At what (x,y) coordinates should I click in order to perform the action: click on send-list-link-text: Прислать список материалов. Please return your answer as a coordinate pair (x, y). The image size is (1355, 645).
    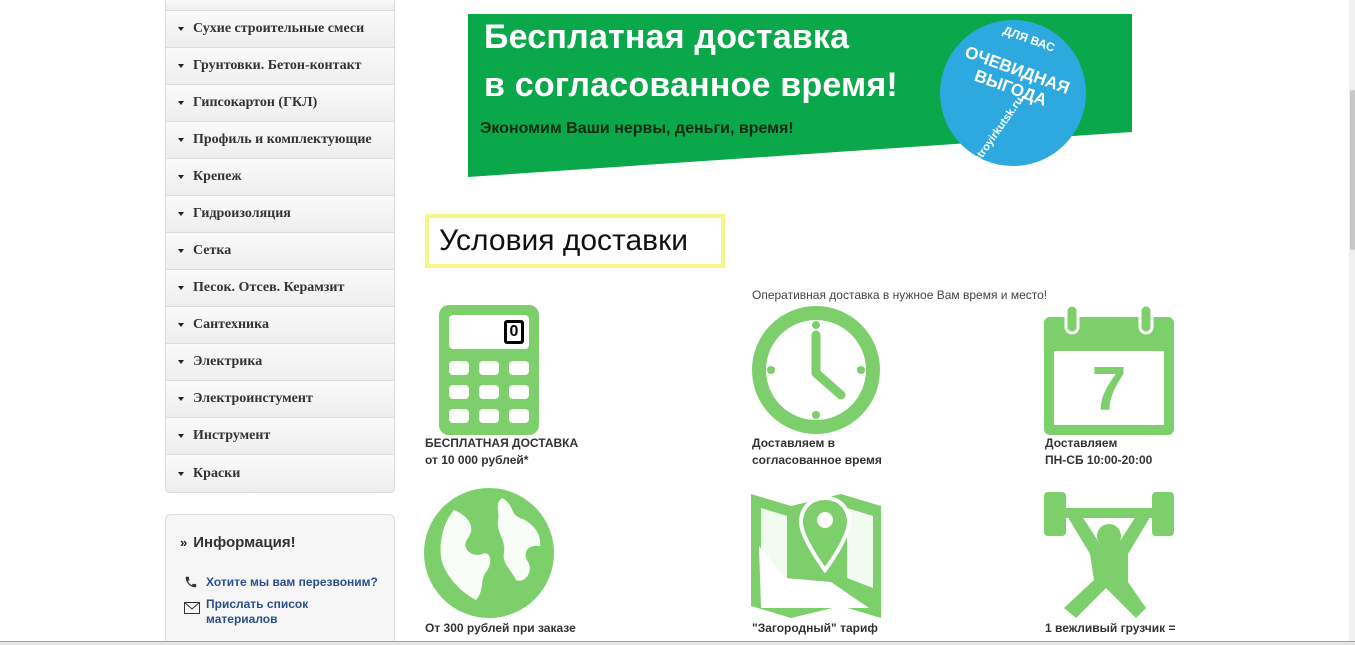
    Looking at the image, I should click on (257, 611).